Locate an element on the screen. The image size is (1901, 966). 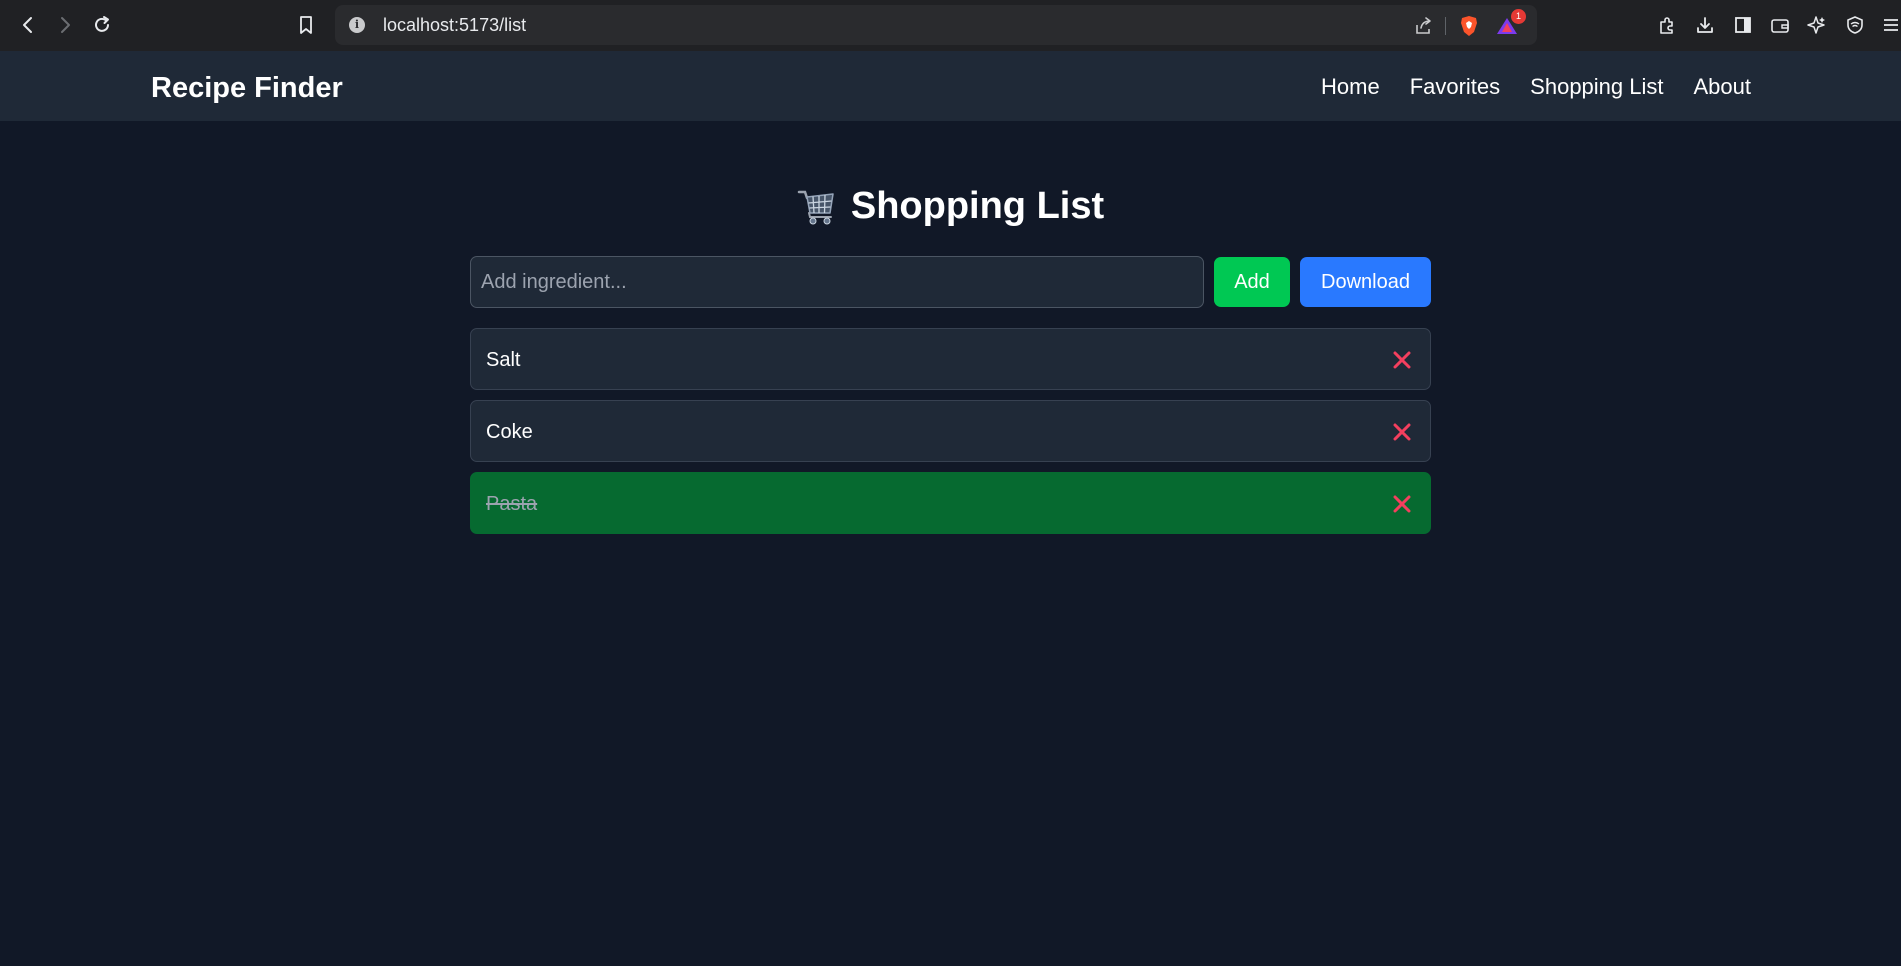
address-bar: i localhost:5173/list 1 is located at coordinates (936, 25).